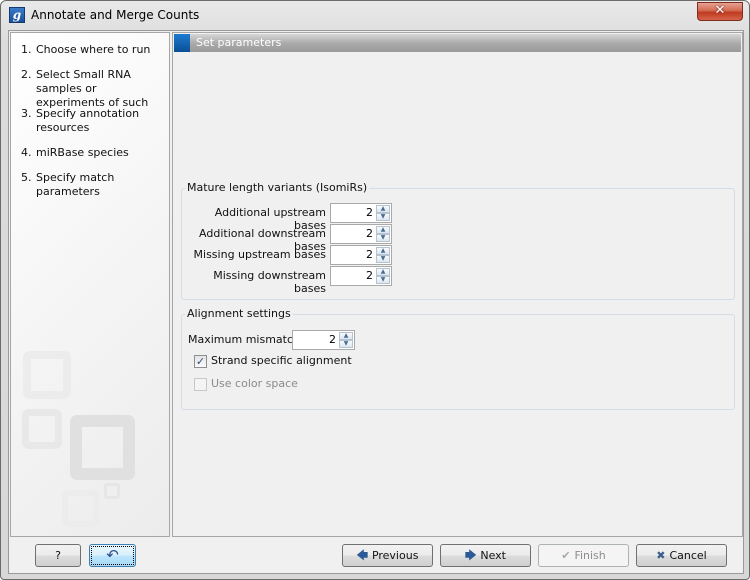 This screenshot has width=750, height=580. I want to click on additional-upstream-spinner: 2 ▲ ▼, so click(361, 213).